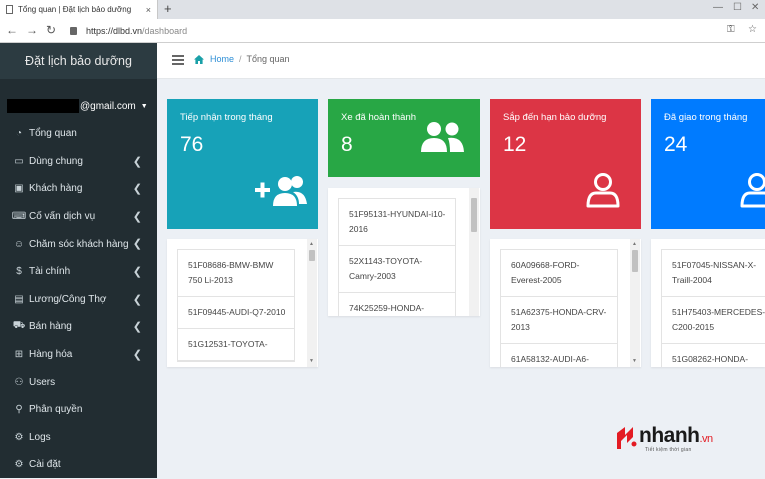  What do you see at coordinates (242, 164) in the screenshot?
I see `stat-card-received: Tiếp nhận trong tháng 76` at bounding box center [242, 164].